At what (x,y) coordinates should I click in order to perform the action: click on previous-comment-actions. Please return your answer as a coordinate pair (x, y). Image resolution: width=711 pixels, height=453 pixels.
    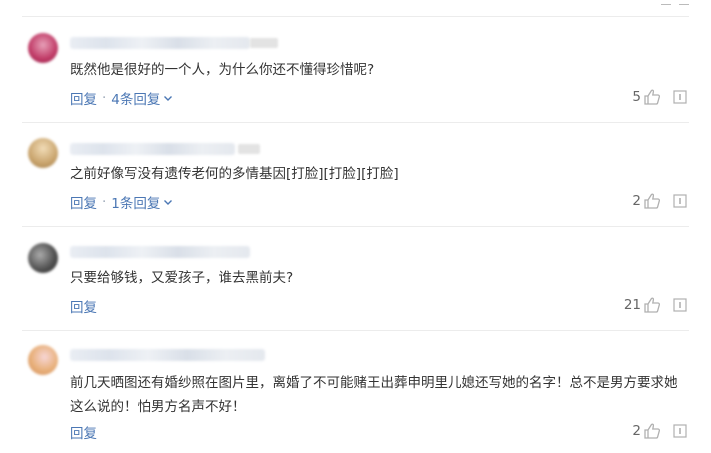
    Looking at the image, I should click on (675, 3).